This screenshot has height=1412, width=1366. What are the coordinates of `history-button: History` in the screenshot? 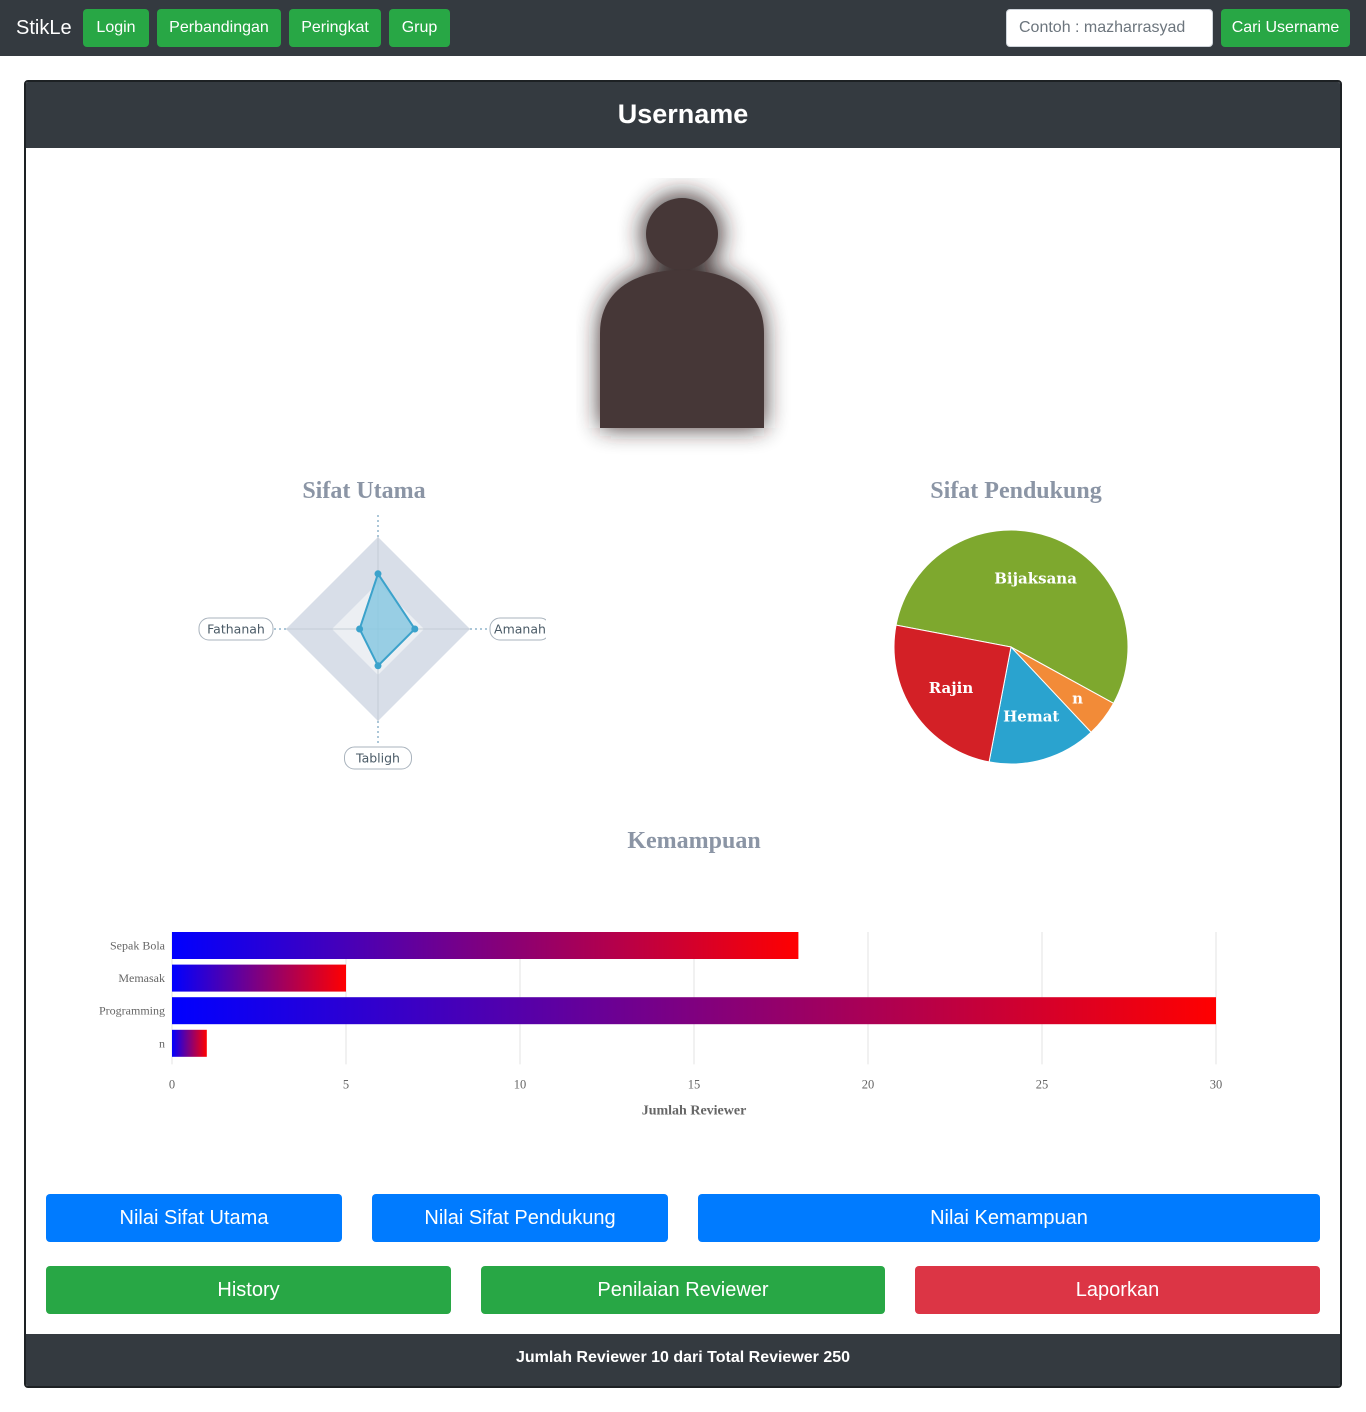 It's located at (248, 1290).